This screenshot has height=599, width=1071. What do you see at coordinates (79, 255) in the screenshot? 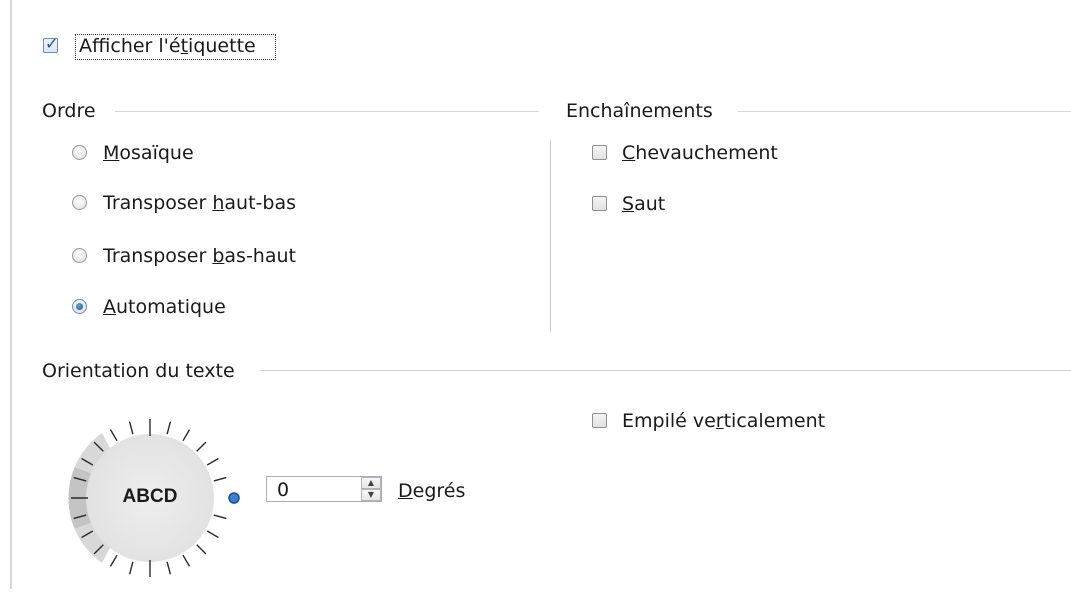
I see `radio-transpose-bottom-top` at bounding box center [79, 255].